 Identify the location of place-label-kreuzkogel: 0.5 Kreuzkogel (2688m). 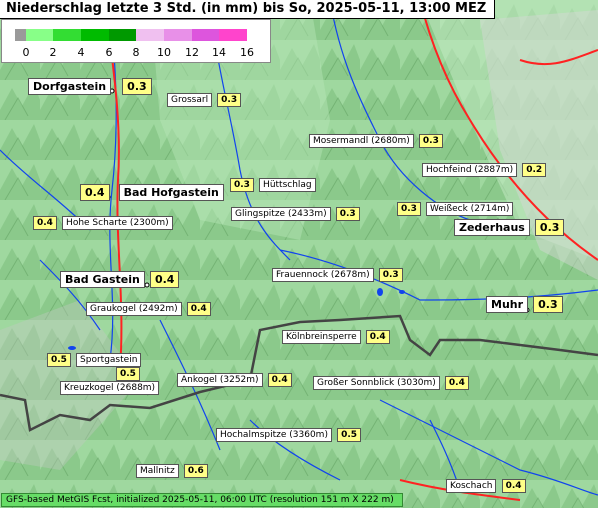
(110, 381).